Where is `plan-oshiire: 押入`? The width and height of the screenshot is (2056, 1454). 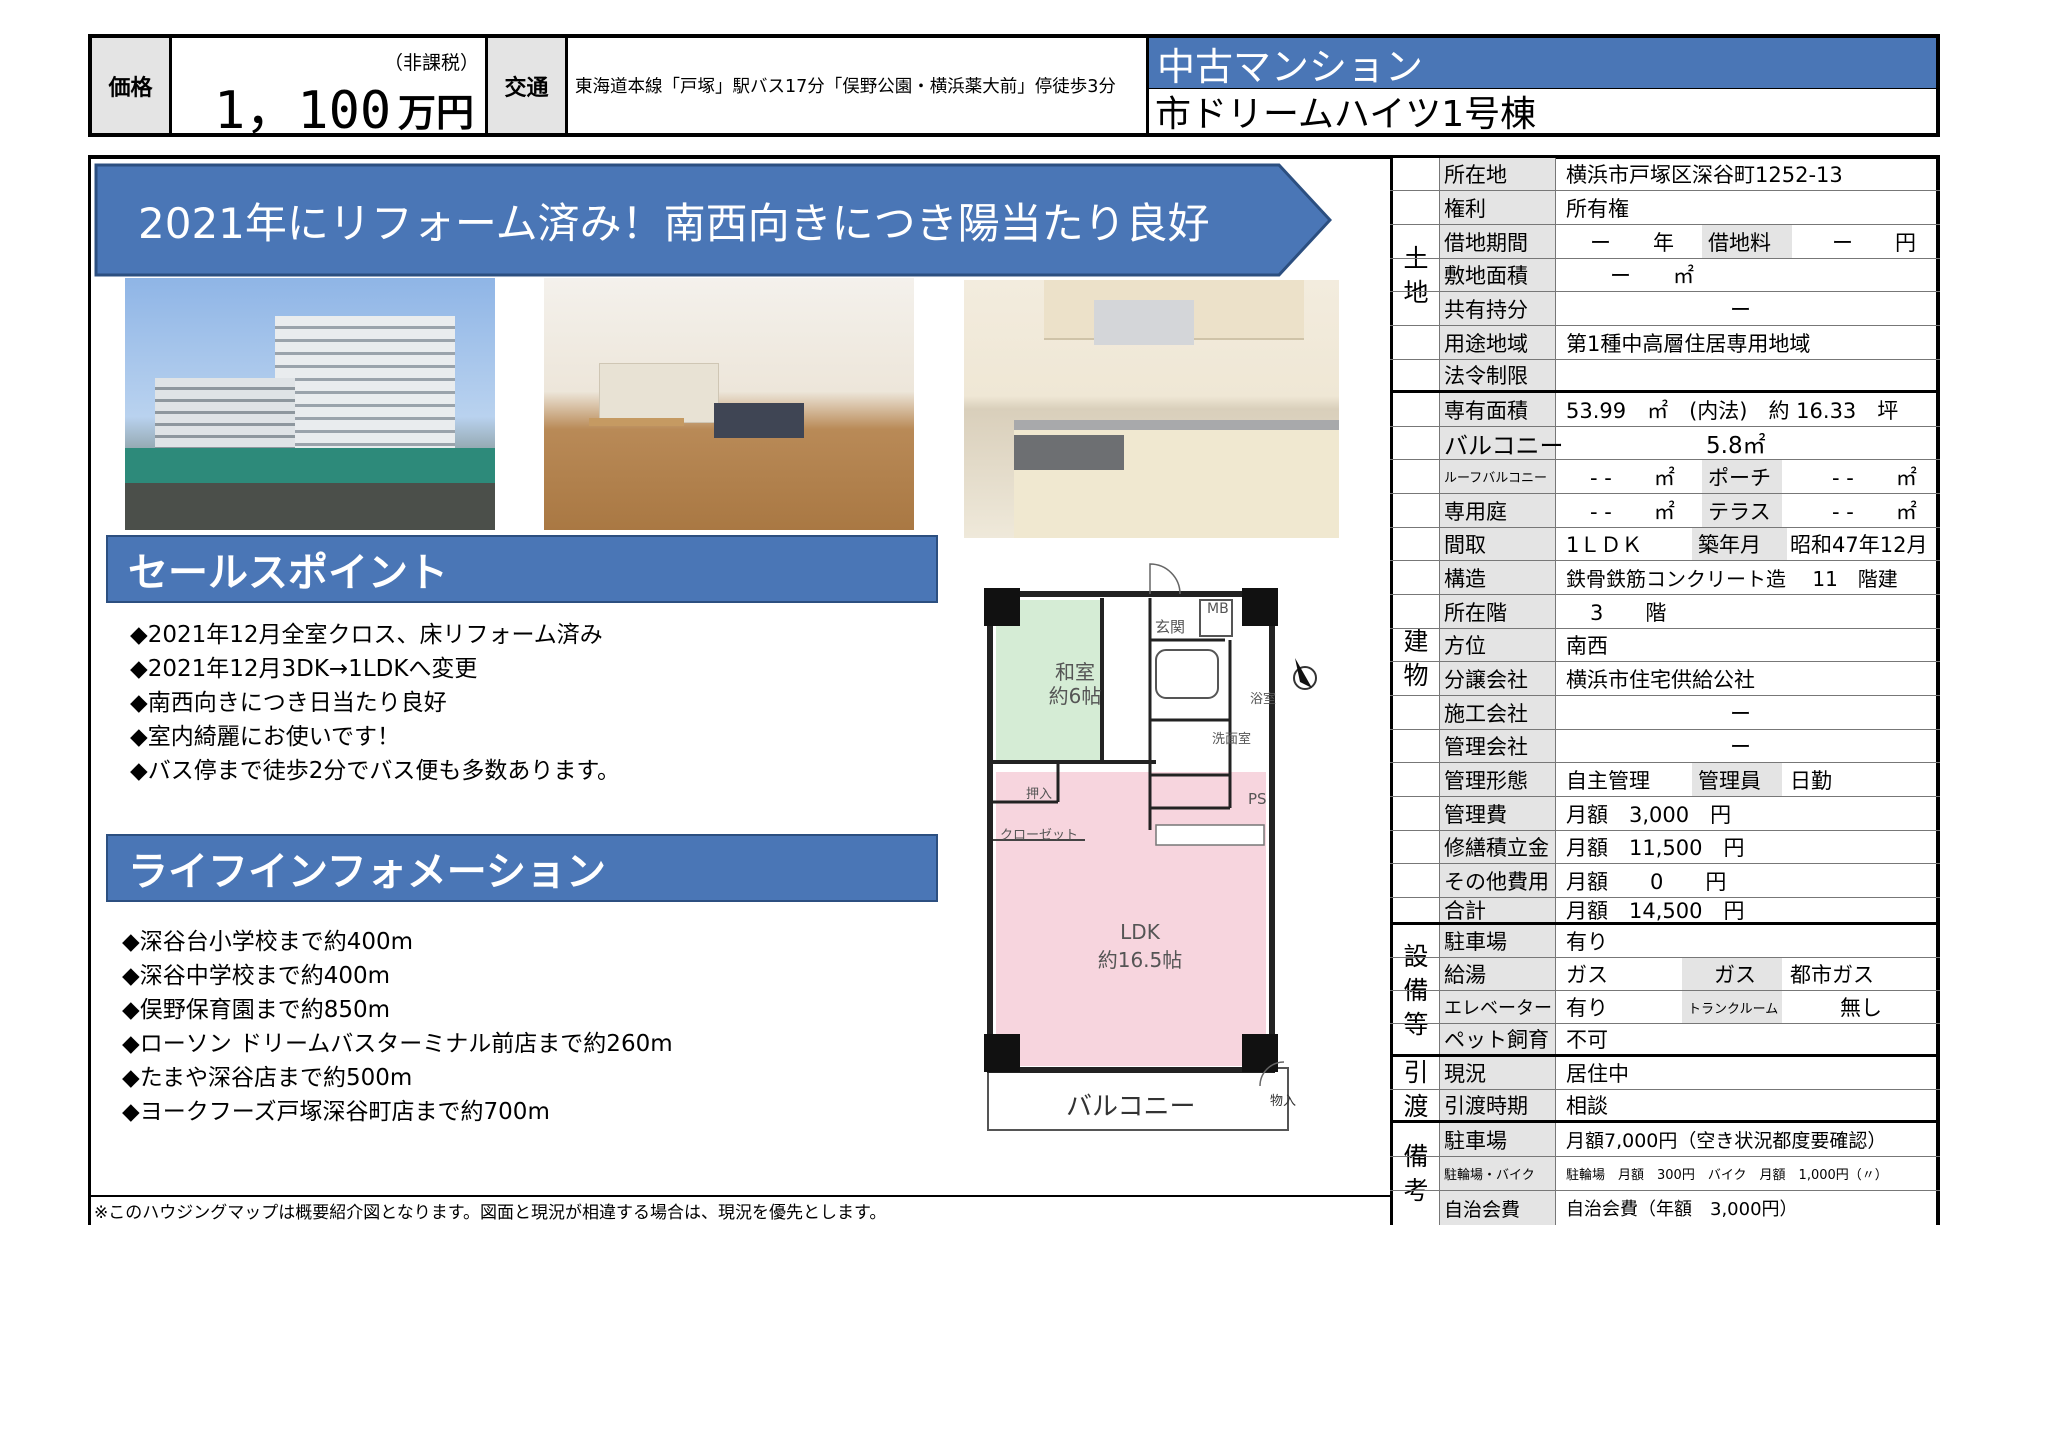
plan-oshiire: 押入 is located at coordinates (1039, 794).